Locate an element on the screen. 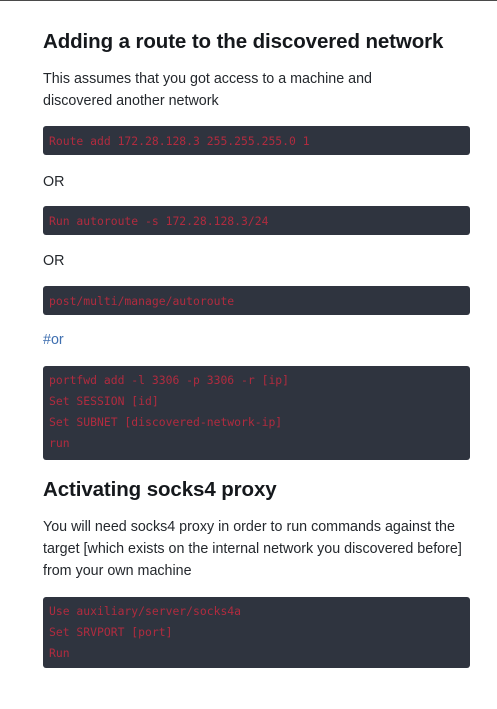  code-line: Set SESSION [id] is located at coordinates (104, 401).